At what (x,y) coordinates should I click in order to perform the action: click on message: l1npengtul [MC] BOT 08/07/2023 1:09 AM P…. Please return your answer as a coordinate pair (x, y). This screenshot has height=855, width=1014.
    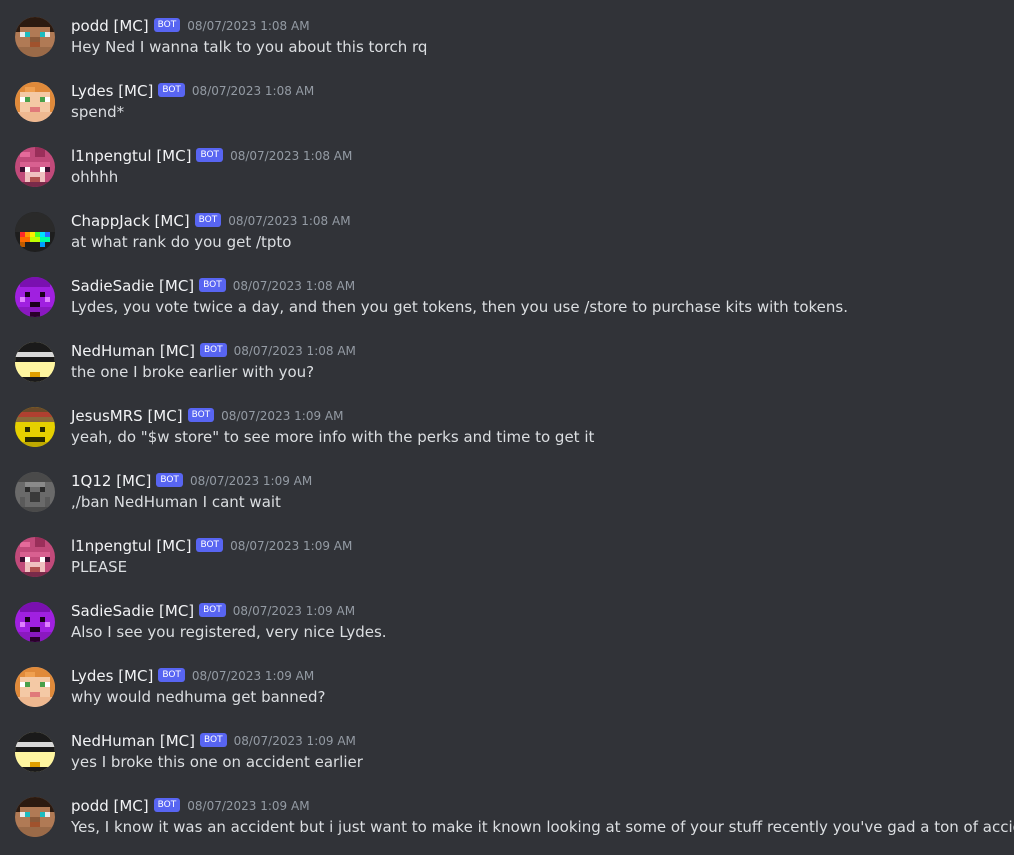
    Looking at the image, I should click on (507, 568).